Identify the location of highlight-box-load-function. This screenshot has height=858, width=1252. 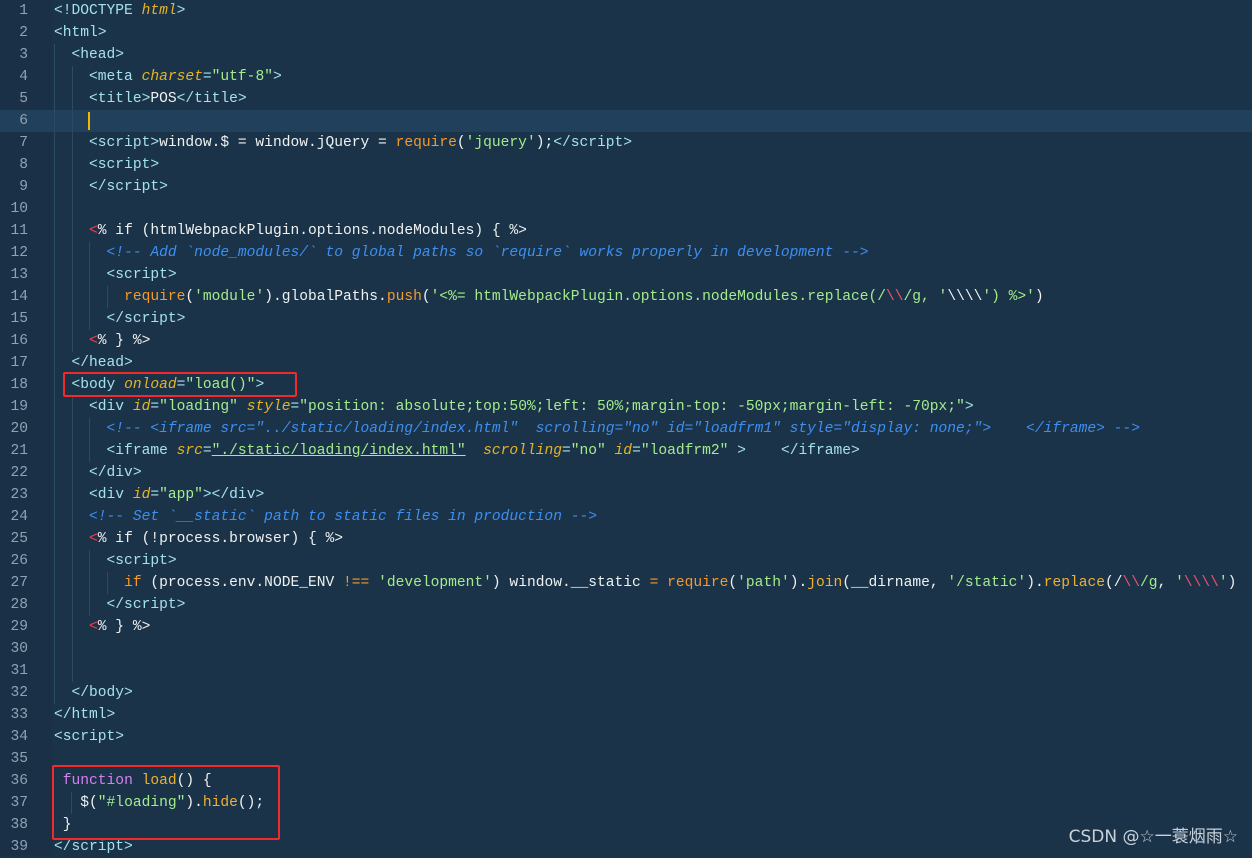
(166, 802).